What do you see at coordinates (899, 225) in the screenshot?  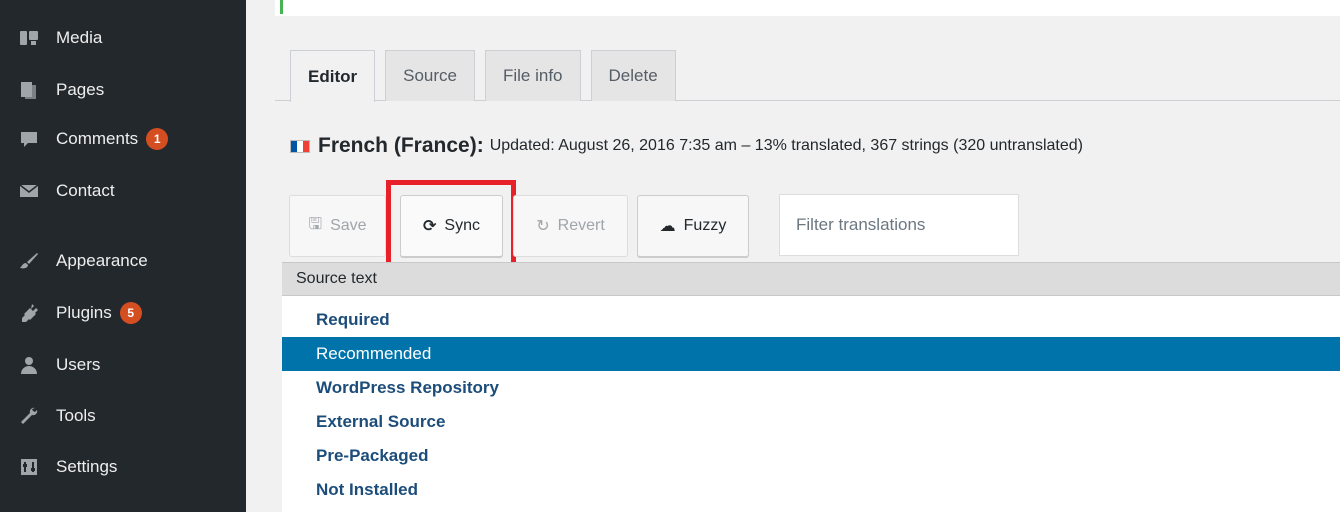 I see `filter-translations-input` at bounding box center [899, 225].